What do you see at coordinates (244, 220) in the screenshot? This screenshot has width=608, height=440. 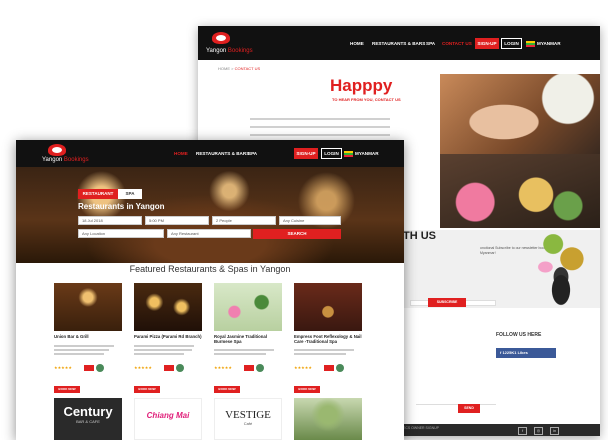 I see `people-field: 2 People` at bounding box center [244, 220].